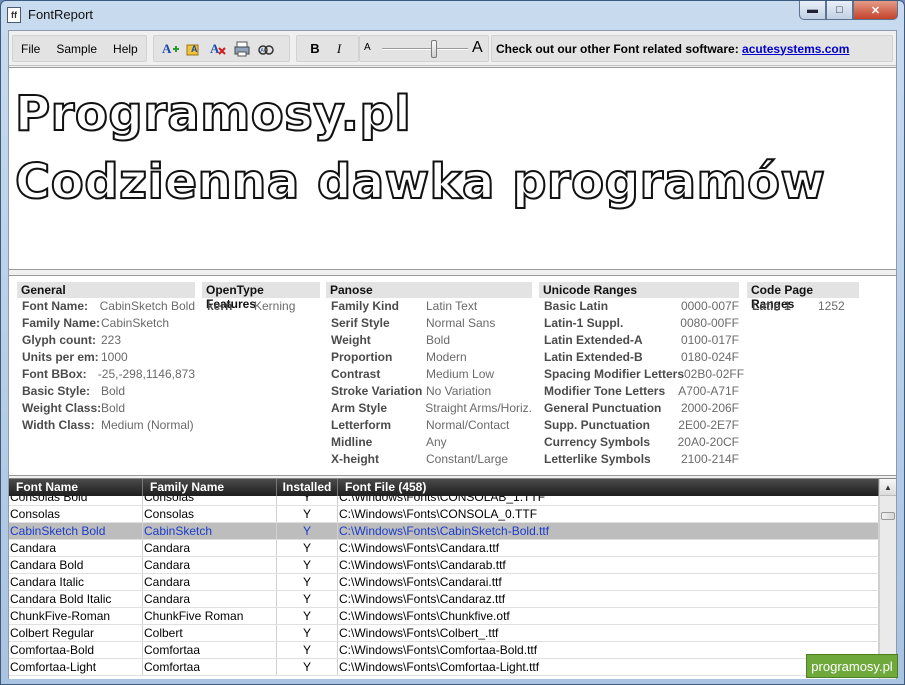 The image size is (905, 685). Describe the element at coordinates (452, 306) in the screenshot. I see `panose-value: Latin Text` at that location.